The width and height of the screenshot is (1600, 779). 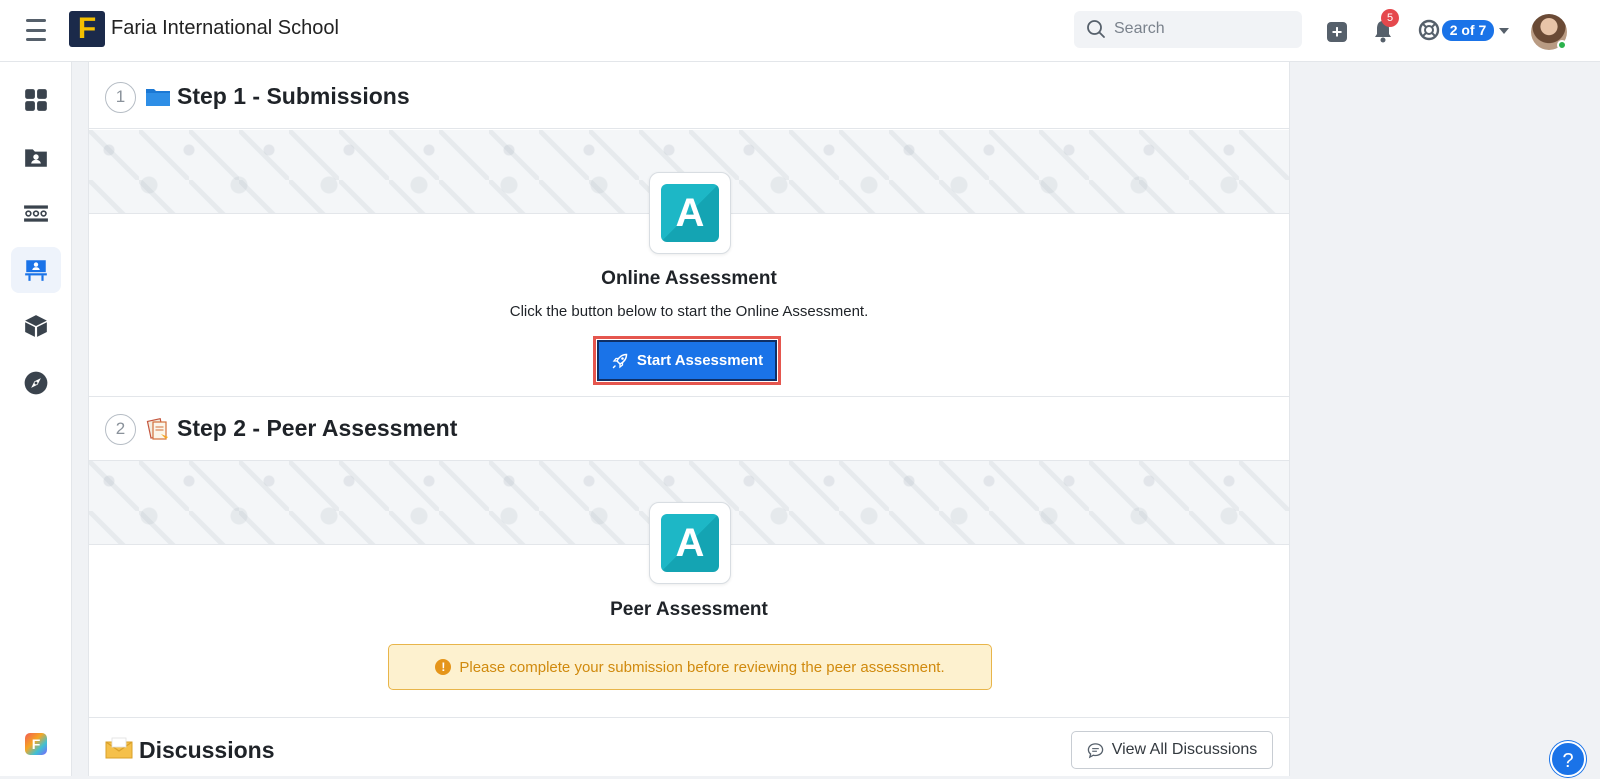 I want to click on hamburger-menu-icon, so click(x=36, y=30).